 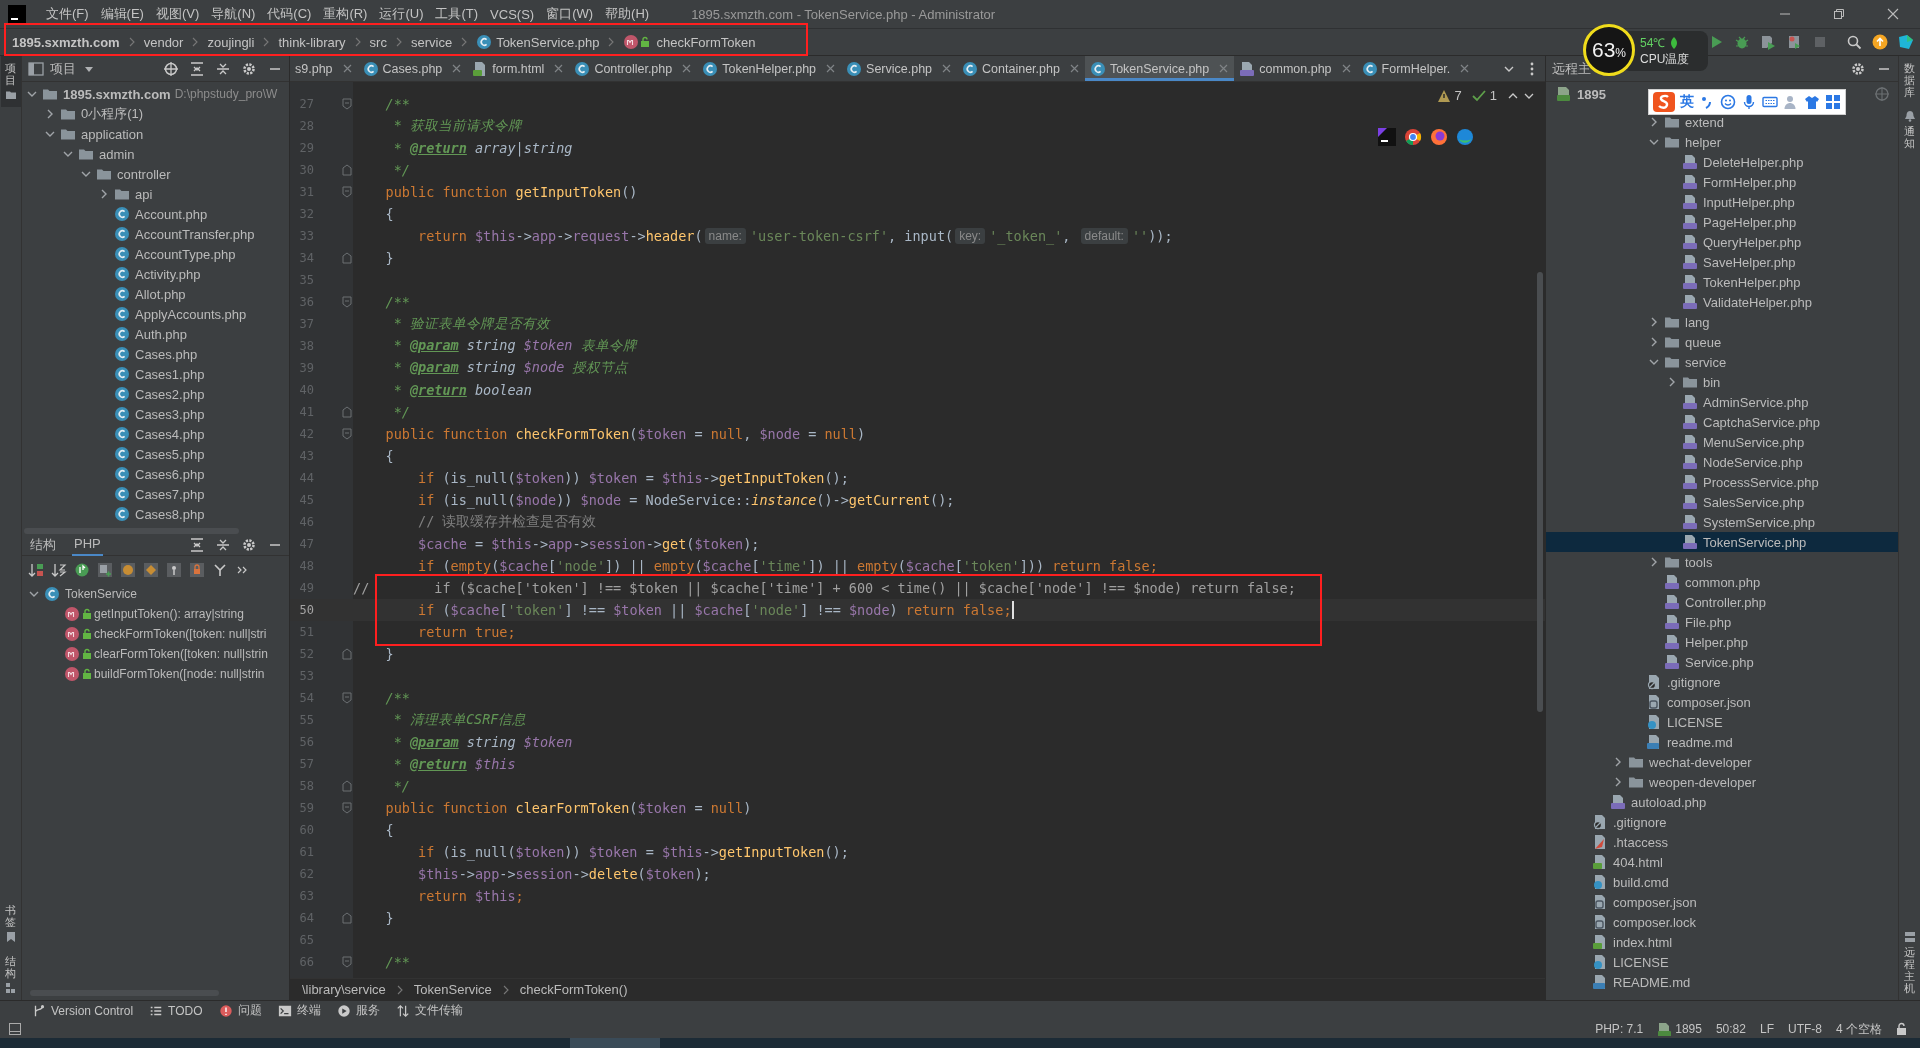 What do you see at coordinates (312, 42) in the screenshot?
I see `breadcrumb-item: think-library` at bounding box center [312, 42].